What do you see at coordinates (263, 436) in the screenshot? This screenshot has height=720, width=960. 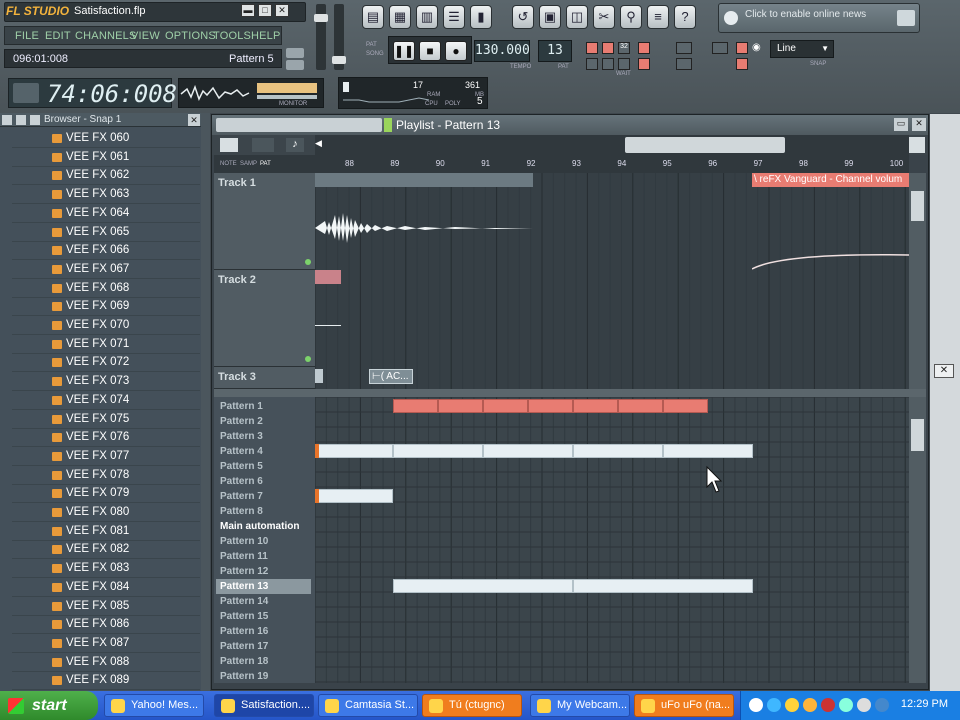 I see `pattern-row: Pattern 3` at bounding box center [263, 436].